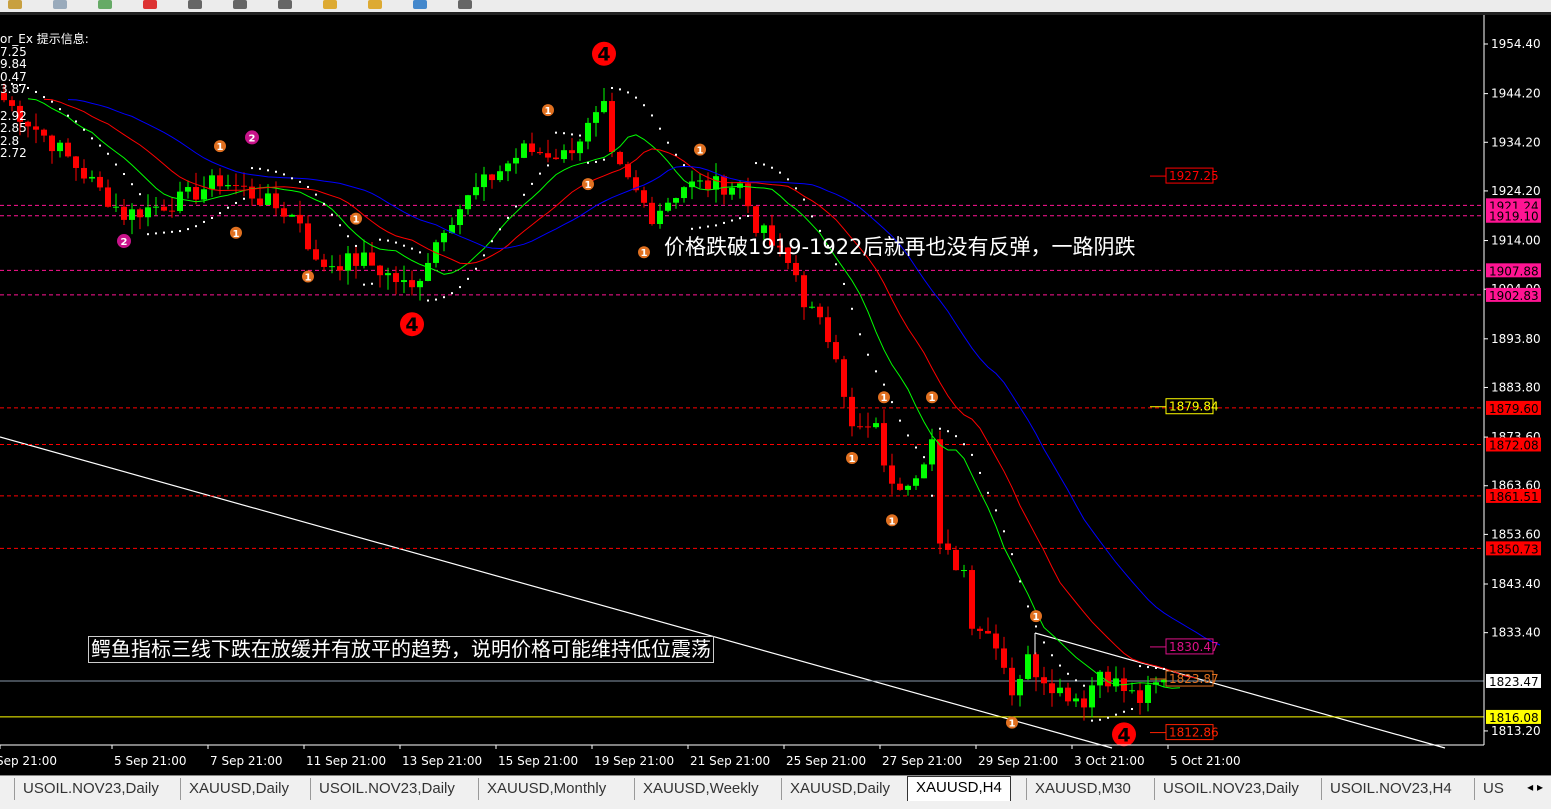  What do you see at coordinates (1514, 497) in the screenshot?
I see `price-level-text: 1861.51` at bounding box center [1514, 497].